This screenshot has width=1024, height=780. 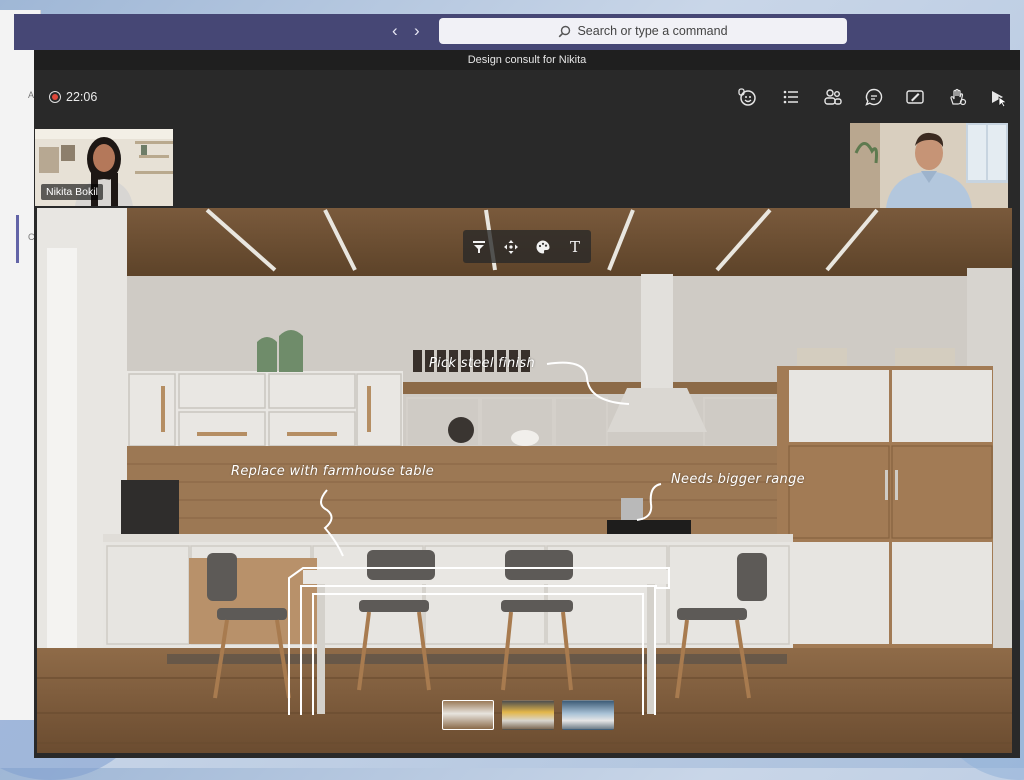 I want to click on annotation-farmhouse-table: Replace with farmhouse table, so click(x=332, y=471).